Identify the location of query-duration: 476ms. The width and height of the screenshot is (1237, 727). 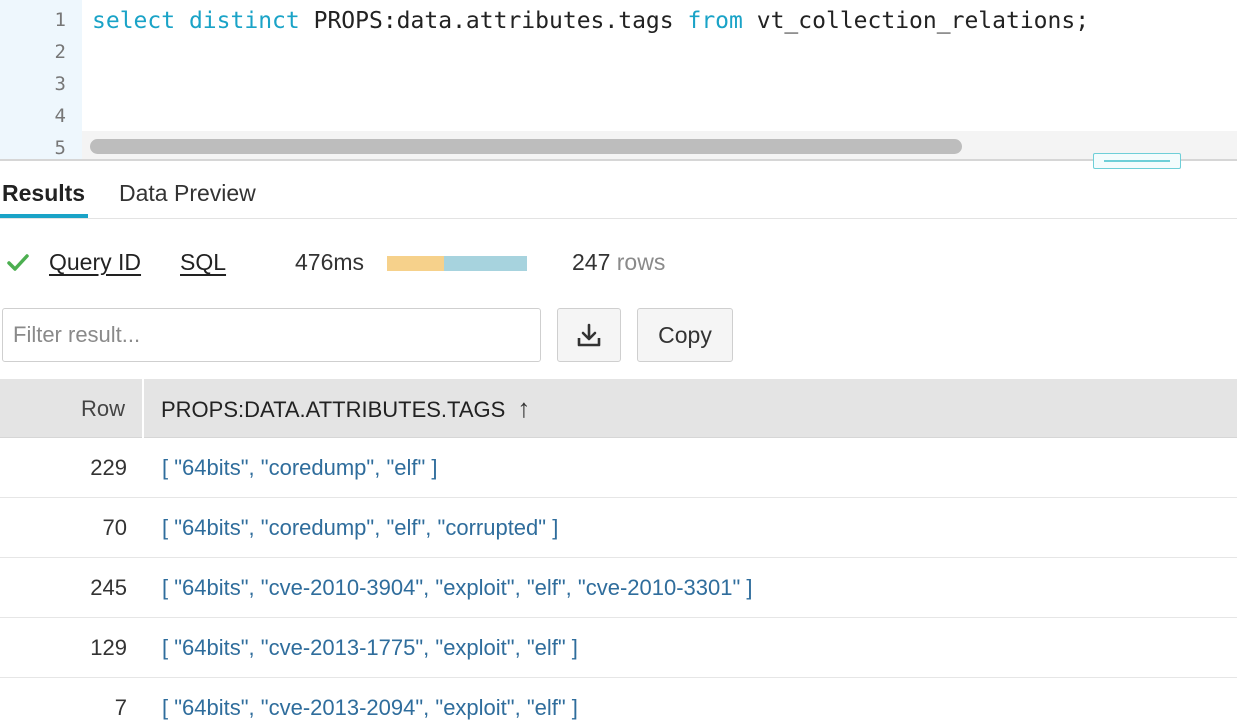
(330, 262).